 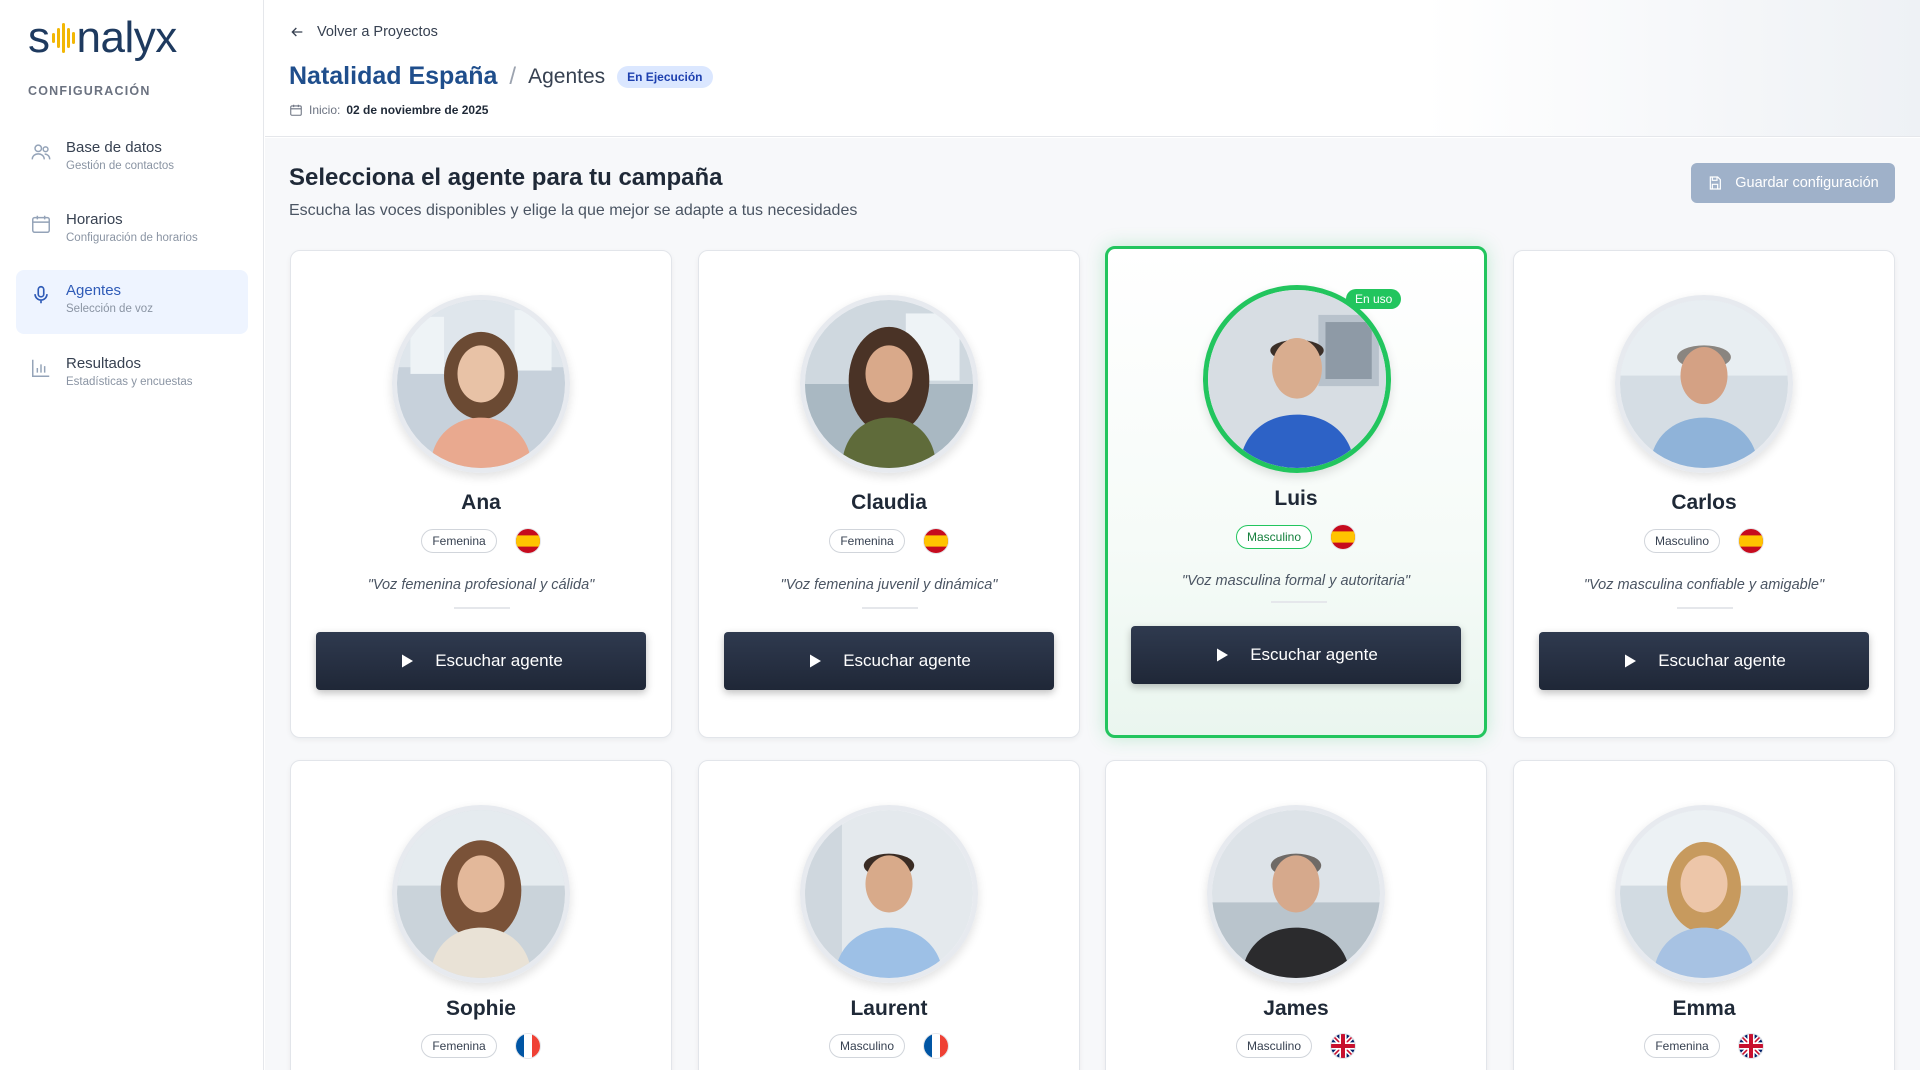 I want to click on sonalyx-logo: s nalyx, so click(x=103, y=37).